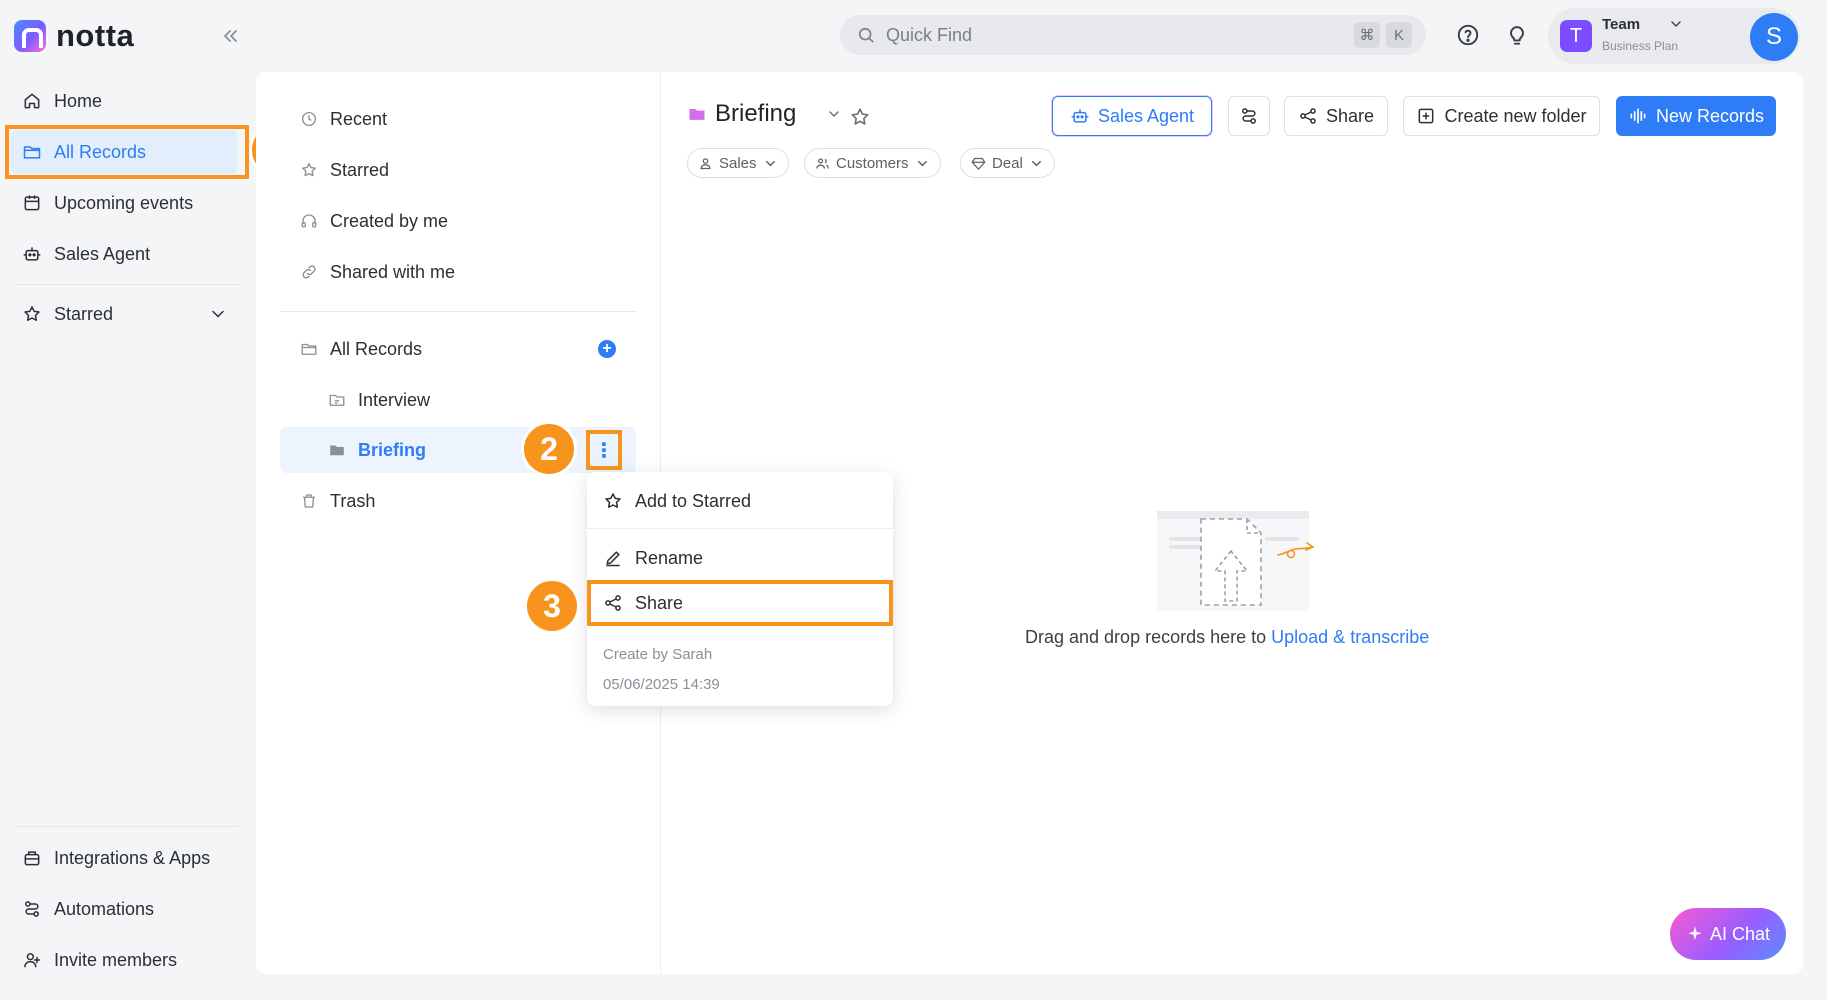  I want to click on folder-item-starred: Starred, so click(458, 170).